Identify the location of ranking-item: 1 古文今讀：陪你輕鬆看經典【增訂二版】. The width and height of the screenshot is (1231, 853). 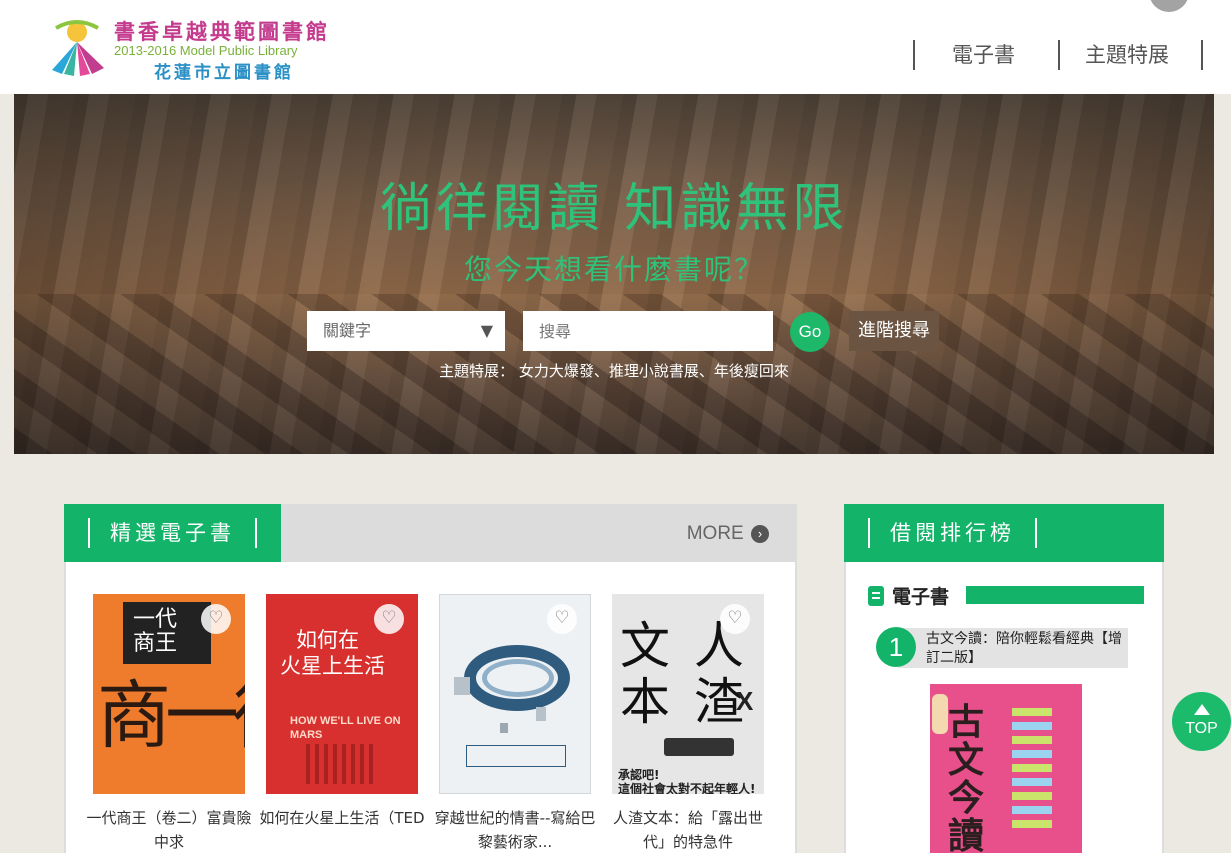
(1003, 647).